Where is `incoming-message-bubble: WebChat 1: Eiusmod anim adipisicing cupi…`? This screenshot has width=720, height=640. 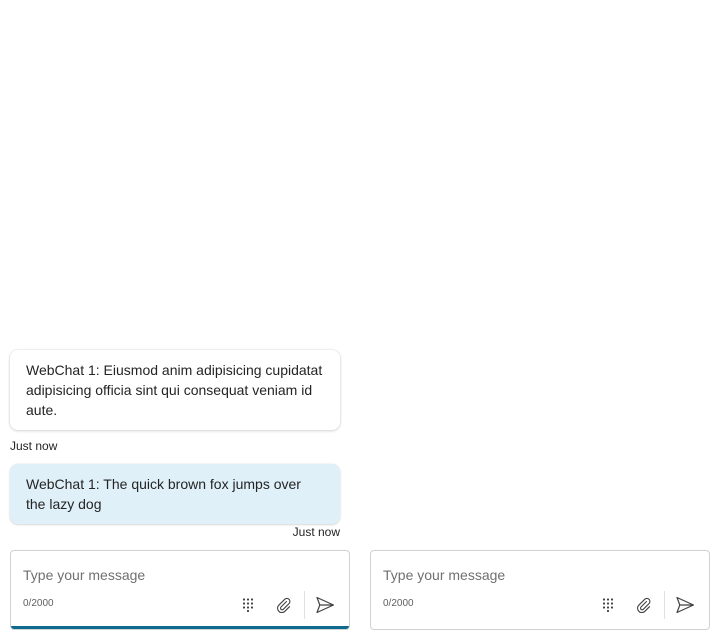 incoming-message-bubble: WebChat 1: Eiusmod anim adipisicing cupi… is located at coordinates (175, 390).